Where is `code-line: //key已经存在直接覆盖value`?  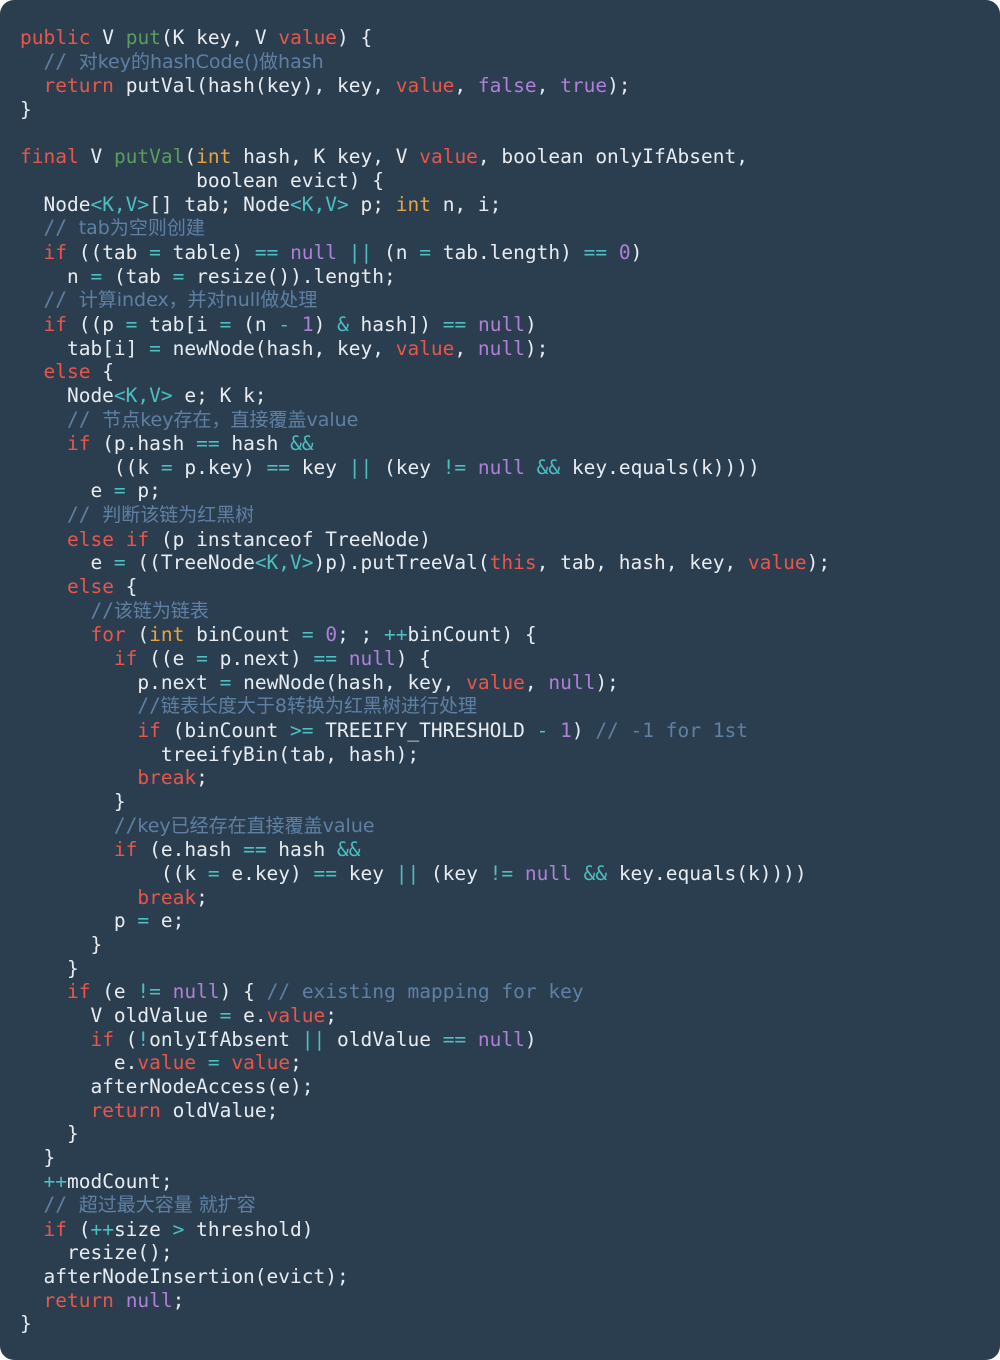
code-line: //key已经存在直接覆盖value is located at coordinates (197, 825).